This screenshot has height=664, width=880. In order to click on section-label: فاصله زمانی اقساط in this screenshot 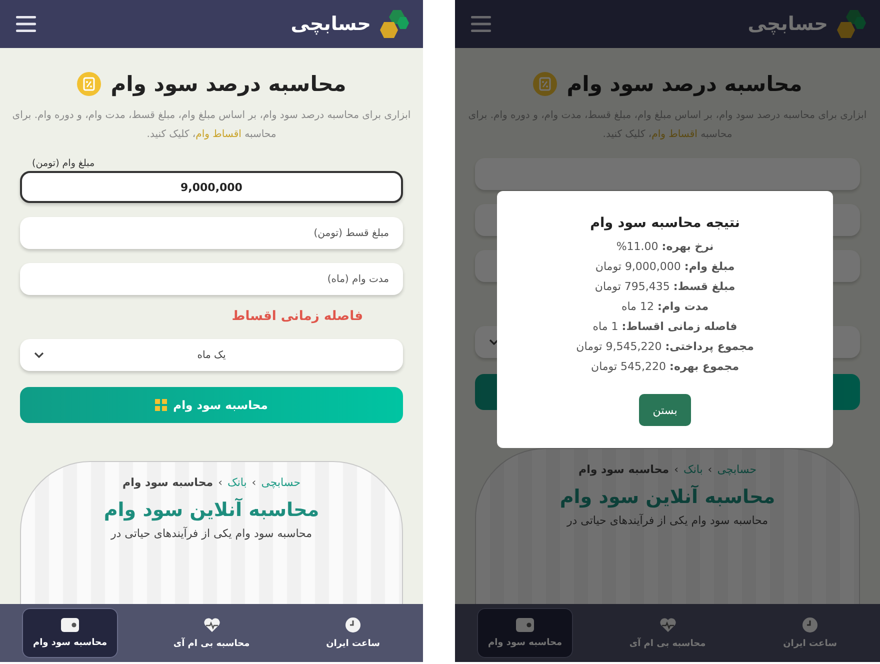, I will do `click(297, 317)`.